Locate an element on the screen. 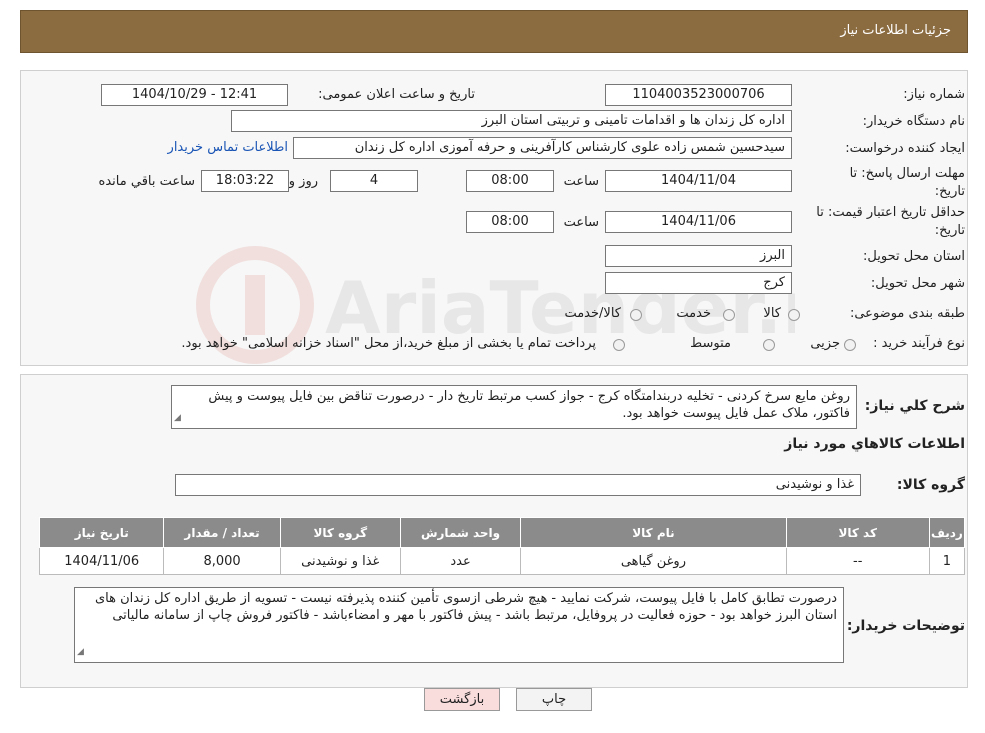 This screenshot has width=985, height=733. deadline-label: مهلت ارسال پاسخ: تا is located at coordinates (907, 173).